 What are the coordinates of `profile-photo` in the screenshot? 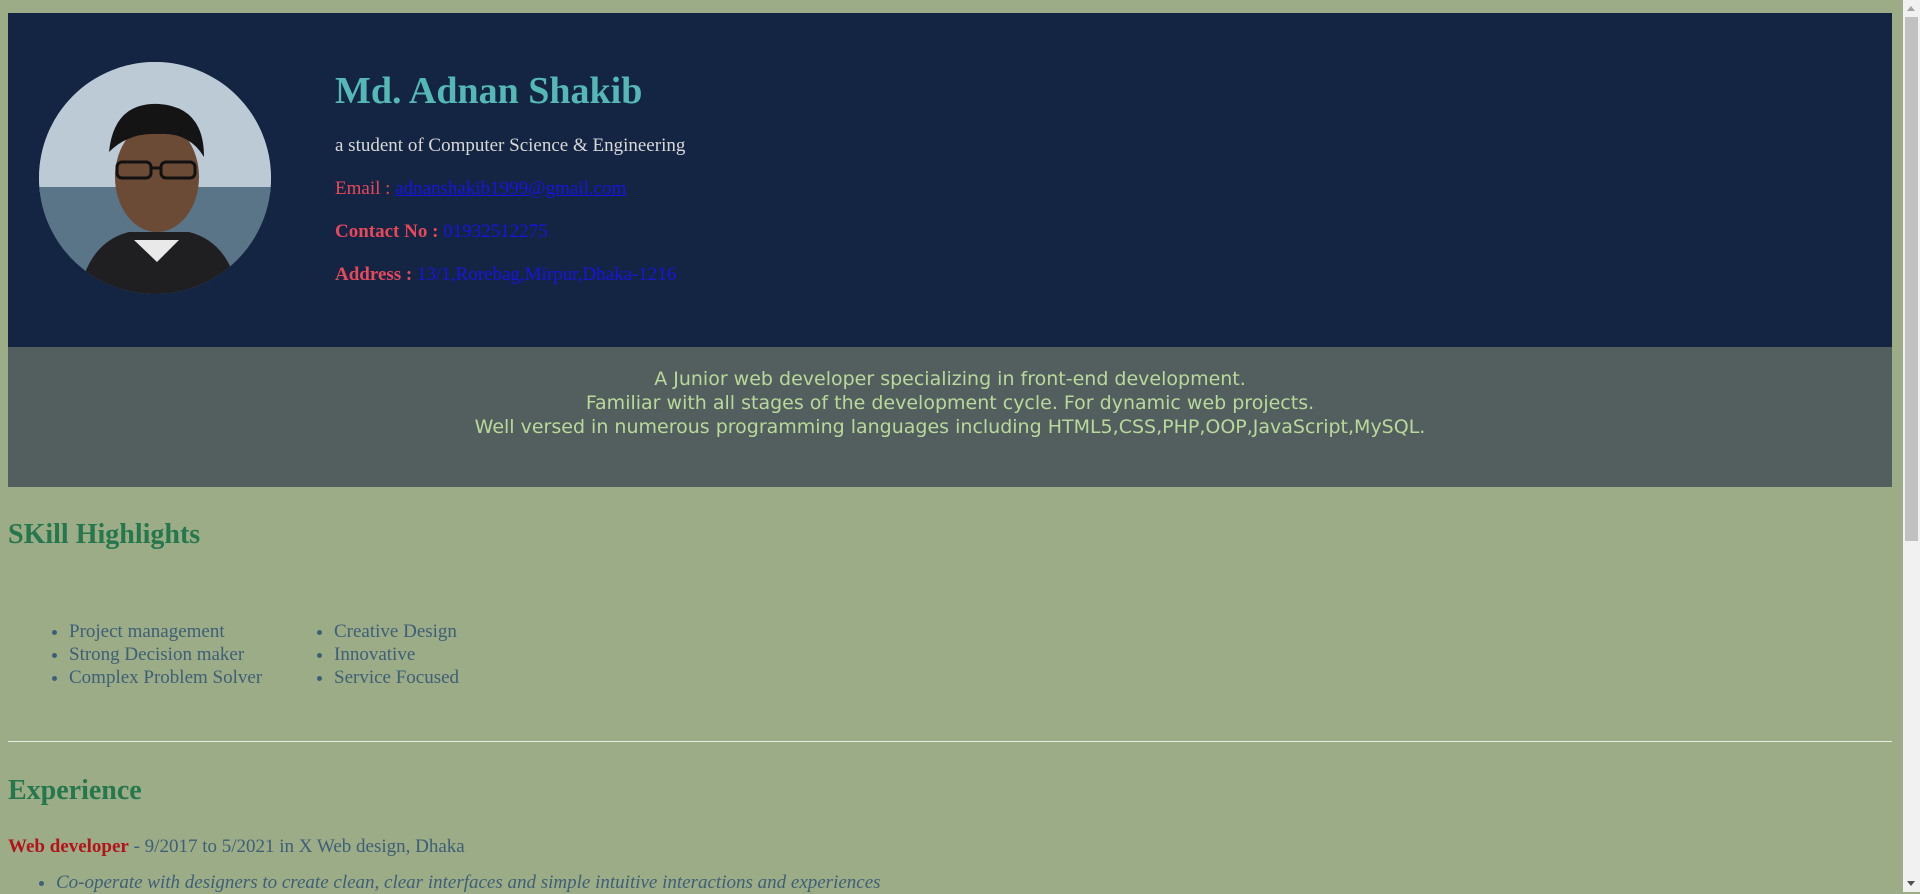 It's located at (155, 178).